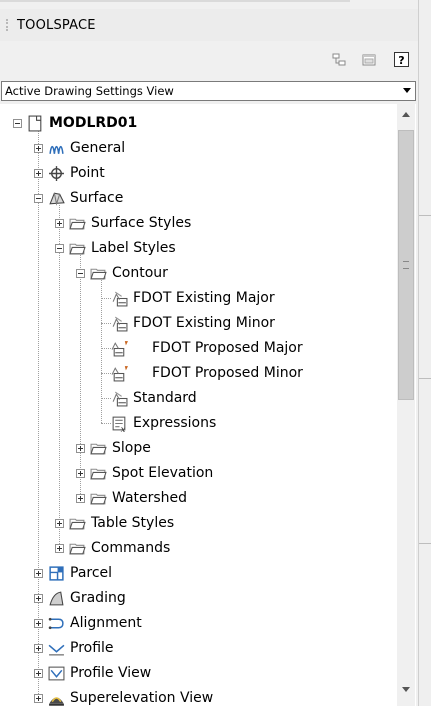 This screenshot has width=431, height=706. What do you see at coordinates (133, 523) in the screenshot?
I see `tree-node-label: Table Styles` at bounding box center [133, 523].